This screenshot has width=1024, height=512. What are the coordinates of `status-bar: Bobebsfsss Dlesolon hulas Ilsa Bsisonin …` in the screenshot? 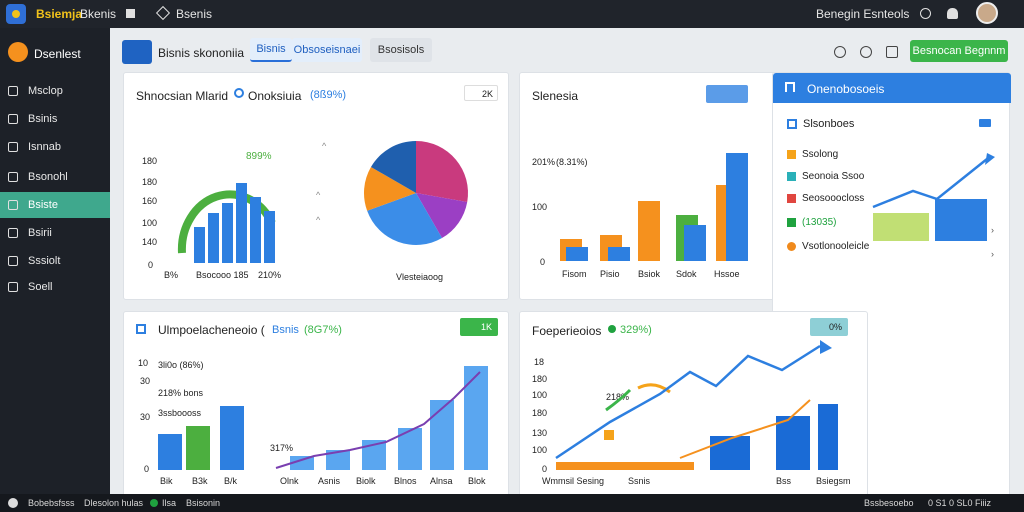 It's located at (512, 503).